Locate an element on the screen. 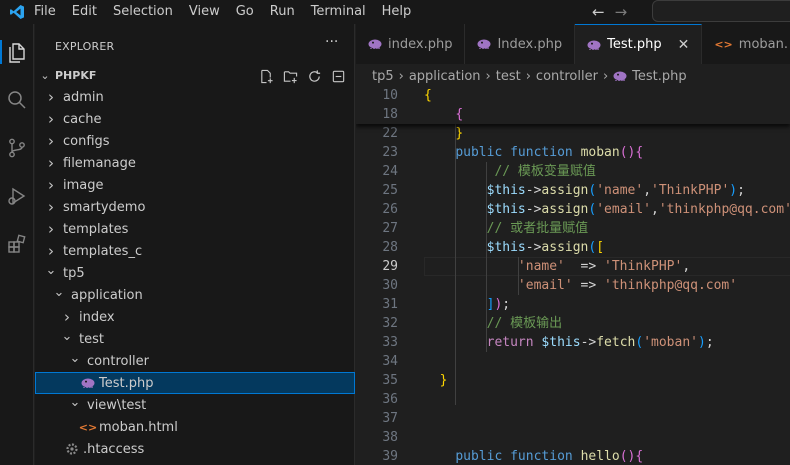 This screenshot has width=790, height=465. tree-folder-controller: ⌄ controller is located at coordinates (195, 361).